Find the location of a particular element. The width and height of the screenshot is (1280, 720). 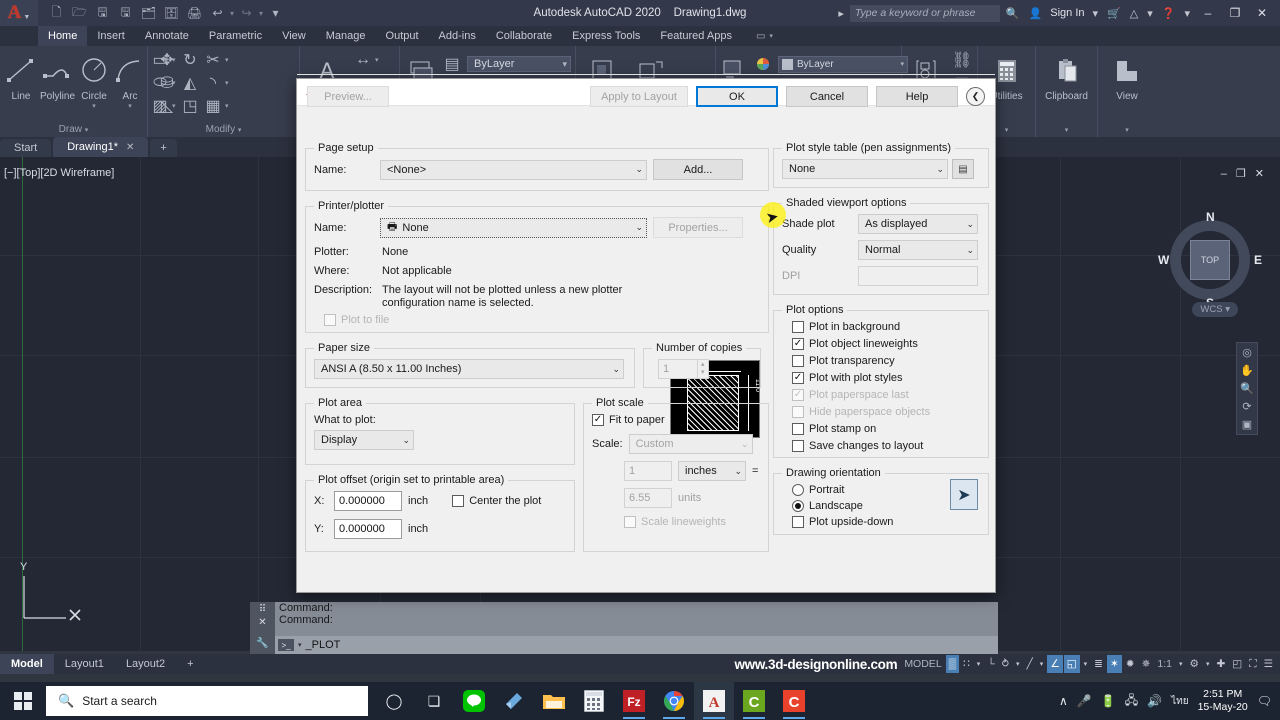

ribbon-tab-addins: Add-ins is located at coordinates (457, 36).